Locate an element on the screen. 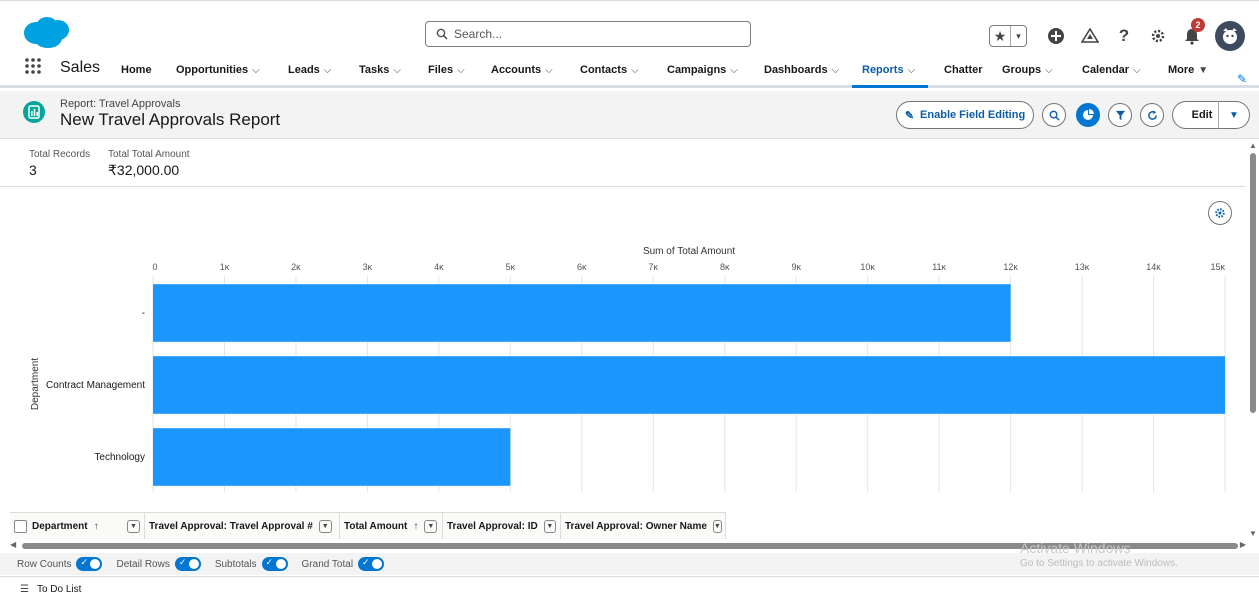  total-amount-value: ₹32,000.00 is located at coordinates (144, 170).